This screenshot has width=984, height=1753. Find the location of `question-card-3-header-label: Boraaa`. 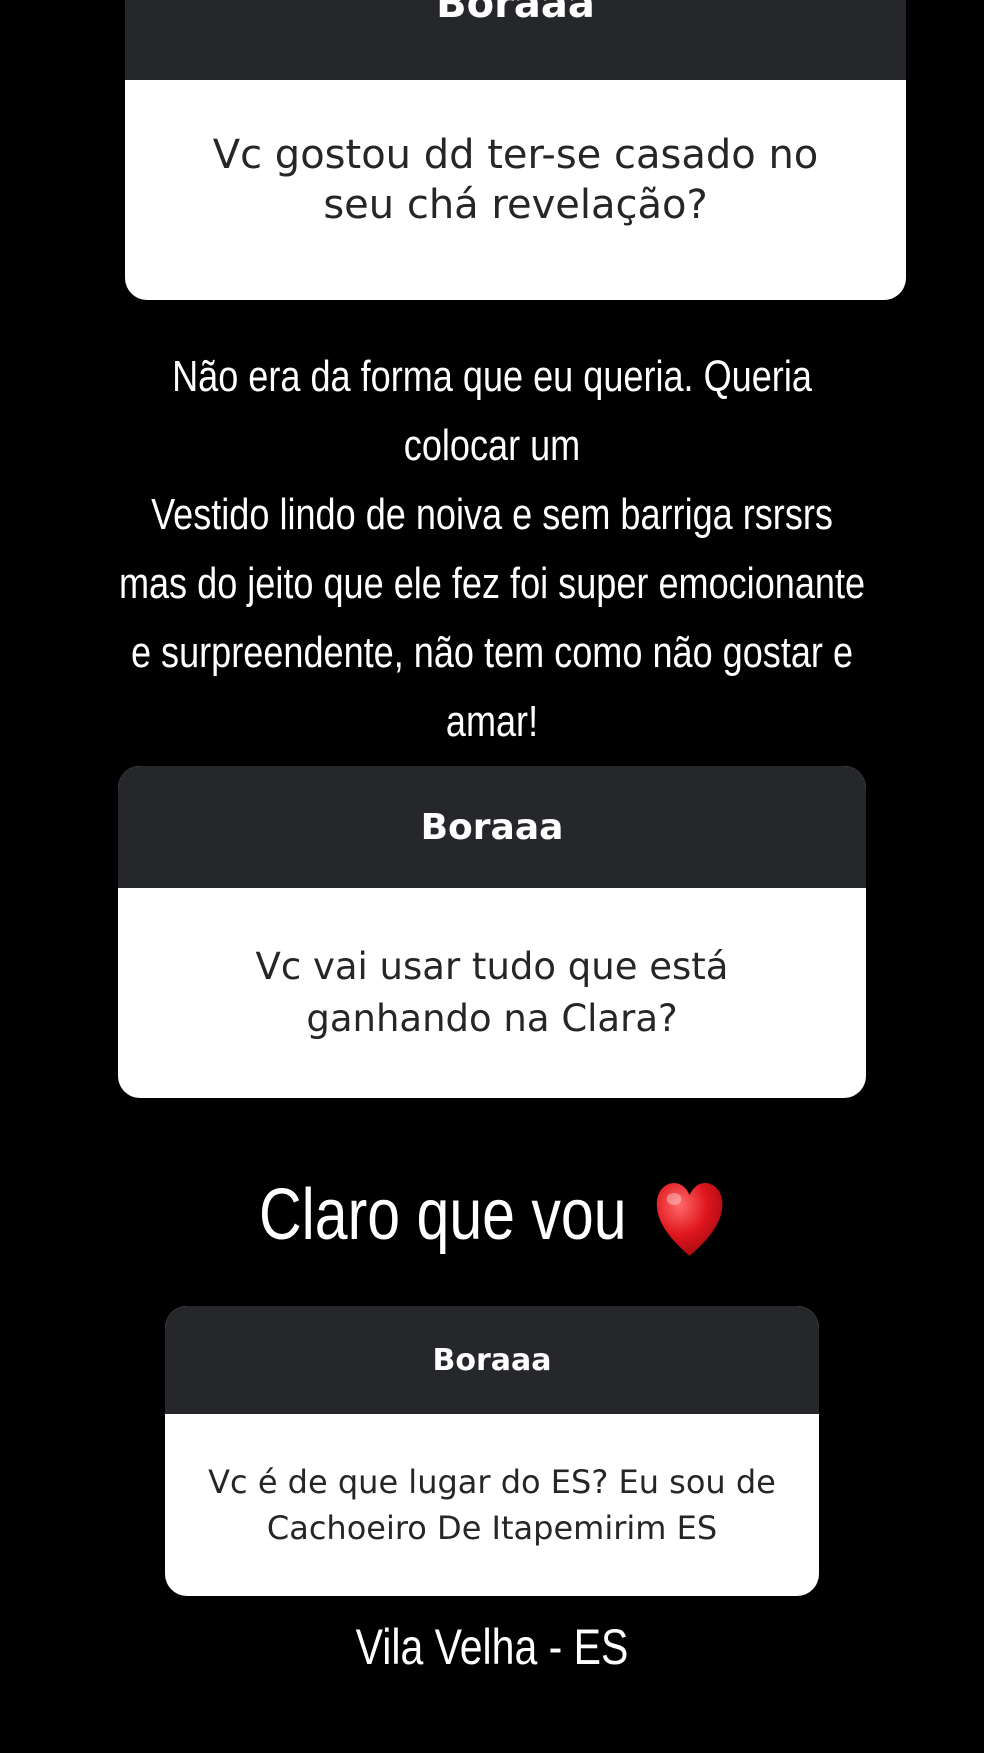

question-card-3-header-label: Boraaa is located at coordinates (492, 1360).